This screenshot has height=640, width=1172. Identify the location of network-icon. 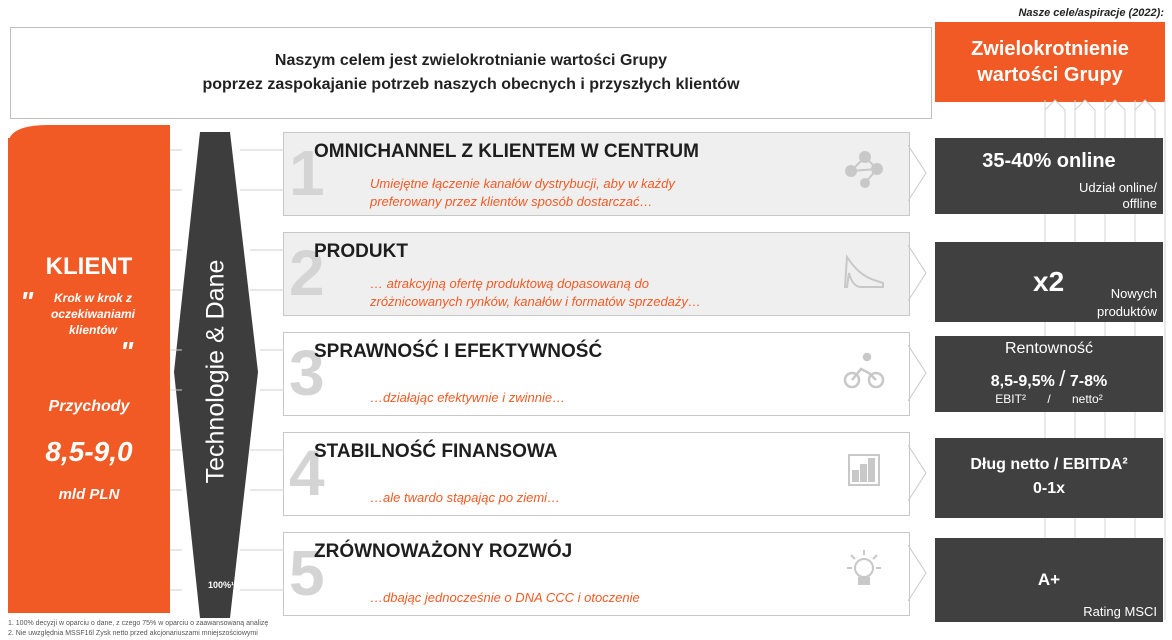
(864, 170).